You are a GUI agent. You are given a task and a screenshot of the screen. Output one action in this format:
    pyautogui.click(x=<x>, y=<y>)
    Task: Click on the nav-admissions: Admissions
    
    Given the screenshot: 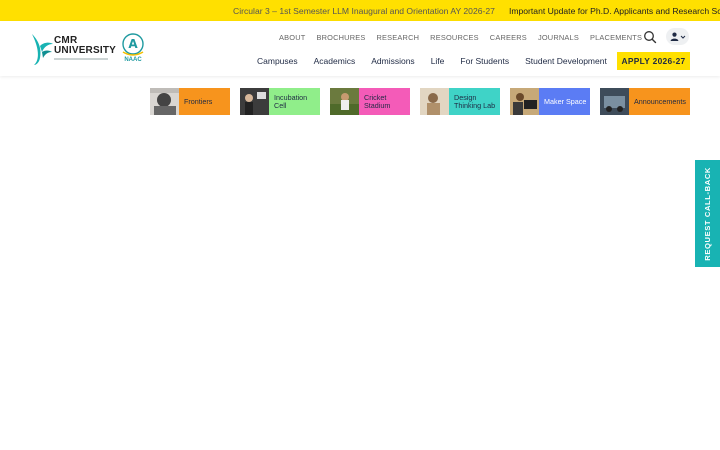 What is the action you would take?
    pyautogui.click(x=392, y=61)
    